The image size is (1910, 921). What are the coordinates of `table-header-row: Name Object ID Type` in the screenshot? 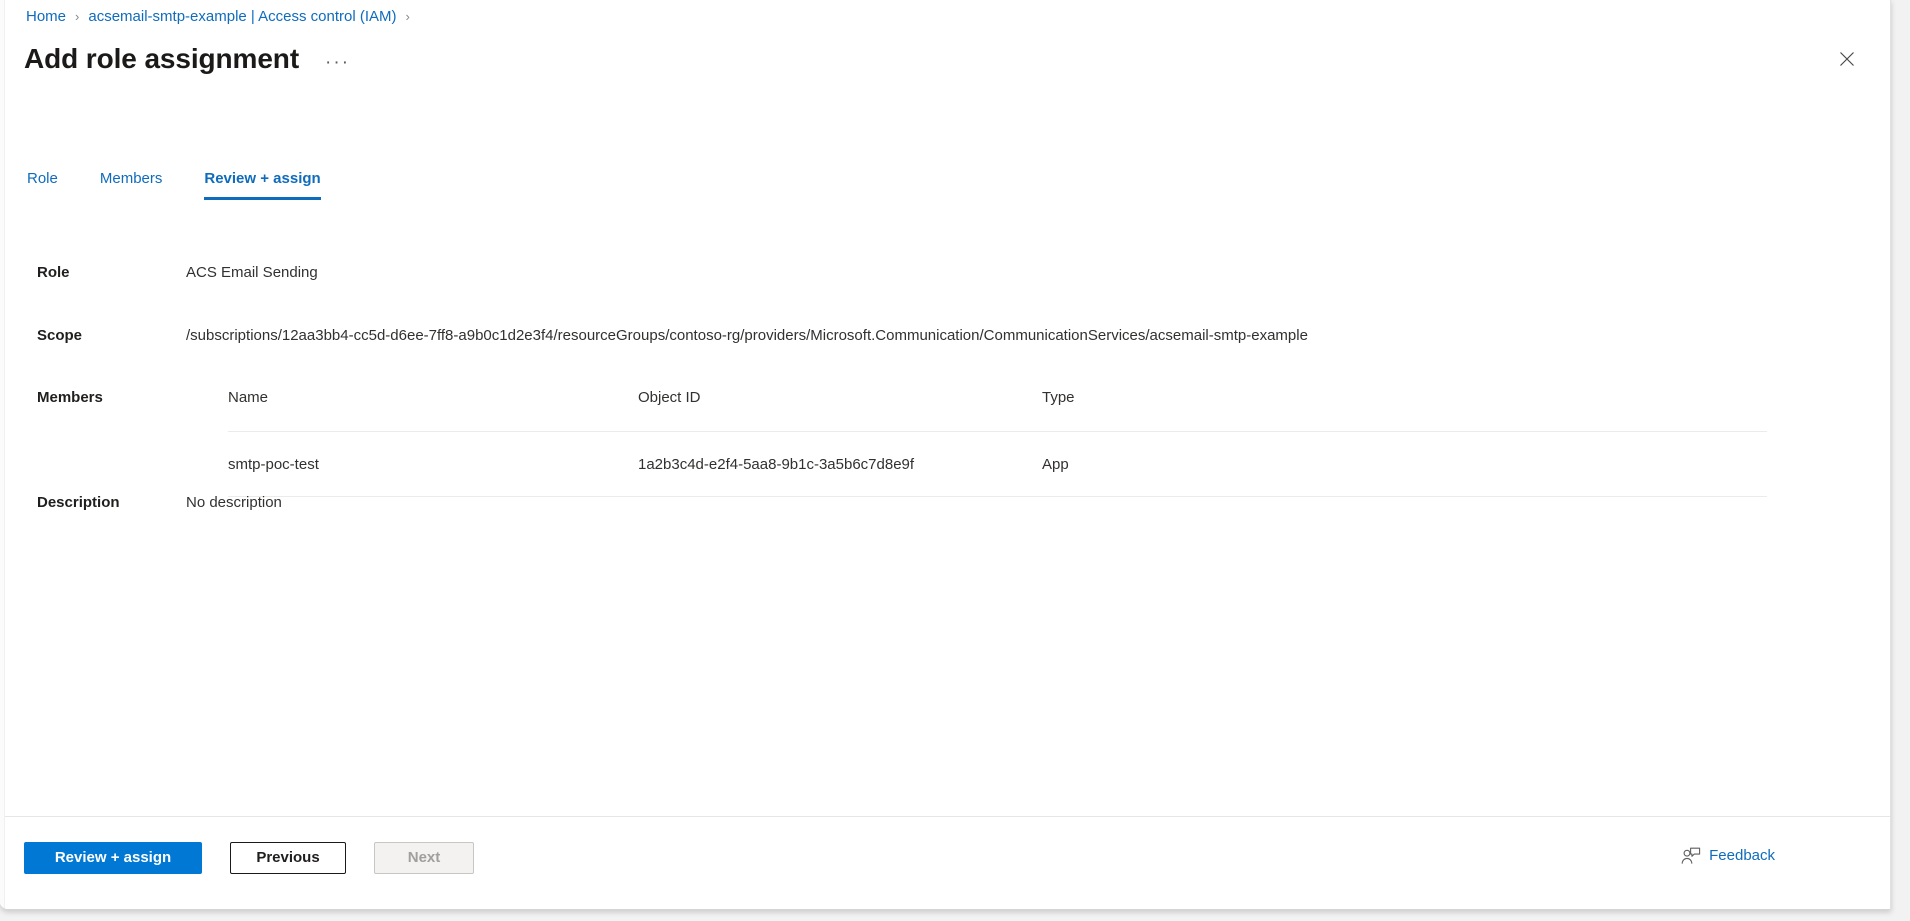 It's located at (997, 409).